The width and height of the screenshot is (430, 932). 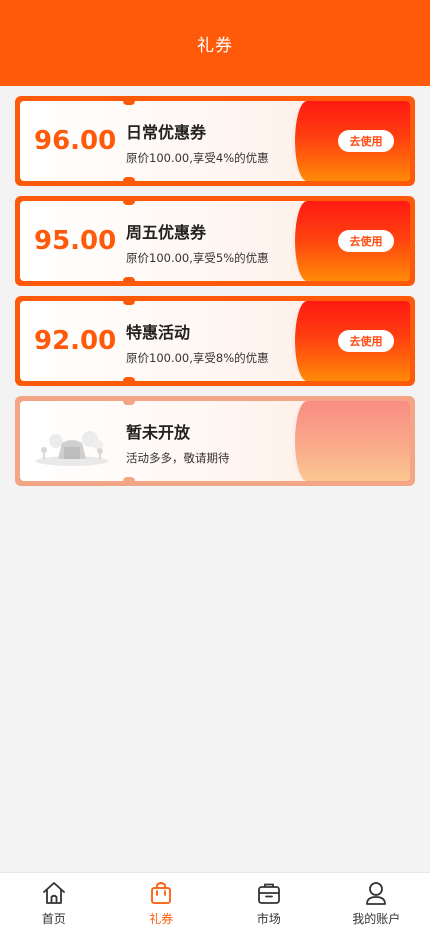 What do you see at coordinates (197, 358) in the screenshot?
I see `coupon-description: 原价100.00,享受8%的优惠` at bounding box center [197, 358].